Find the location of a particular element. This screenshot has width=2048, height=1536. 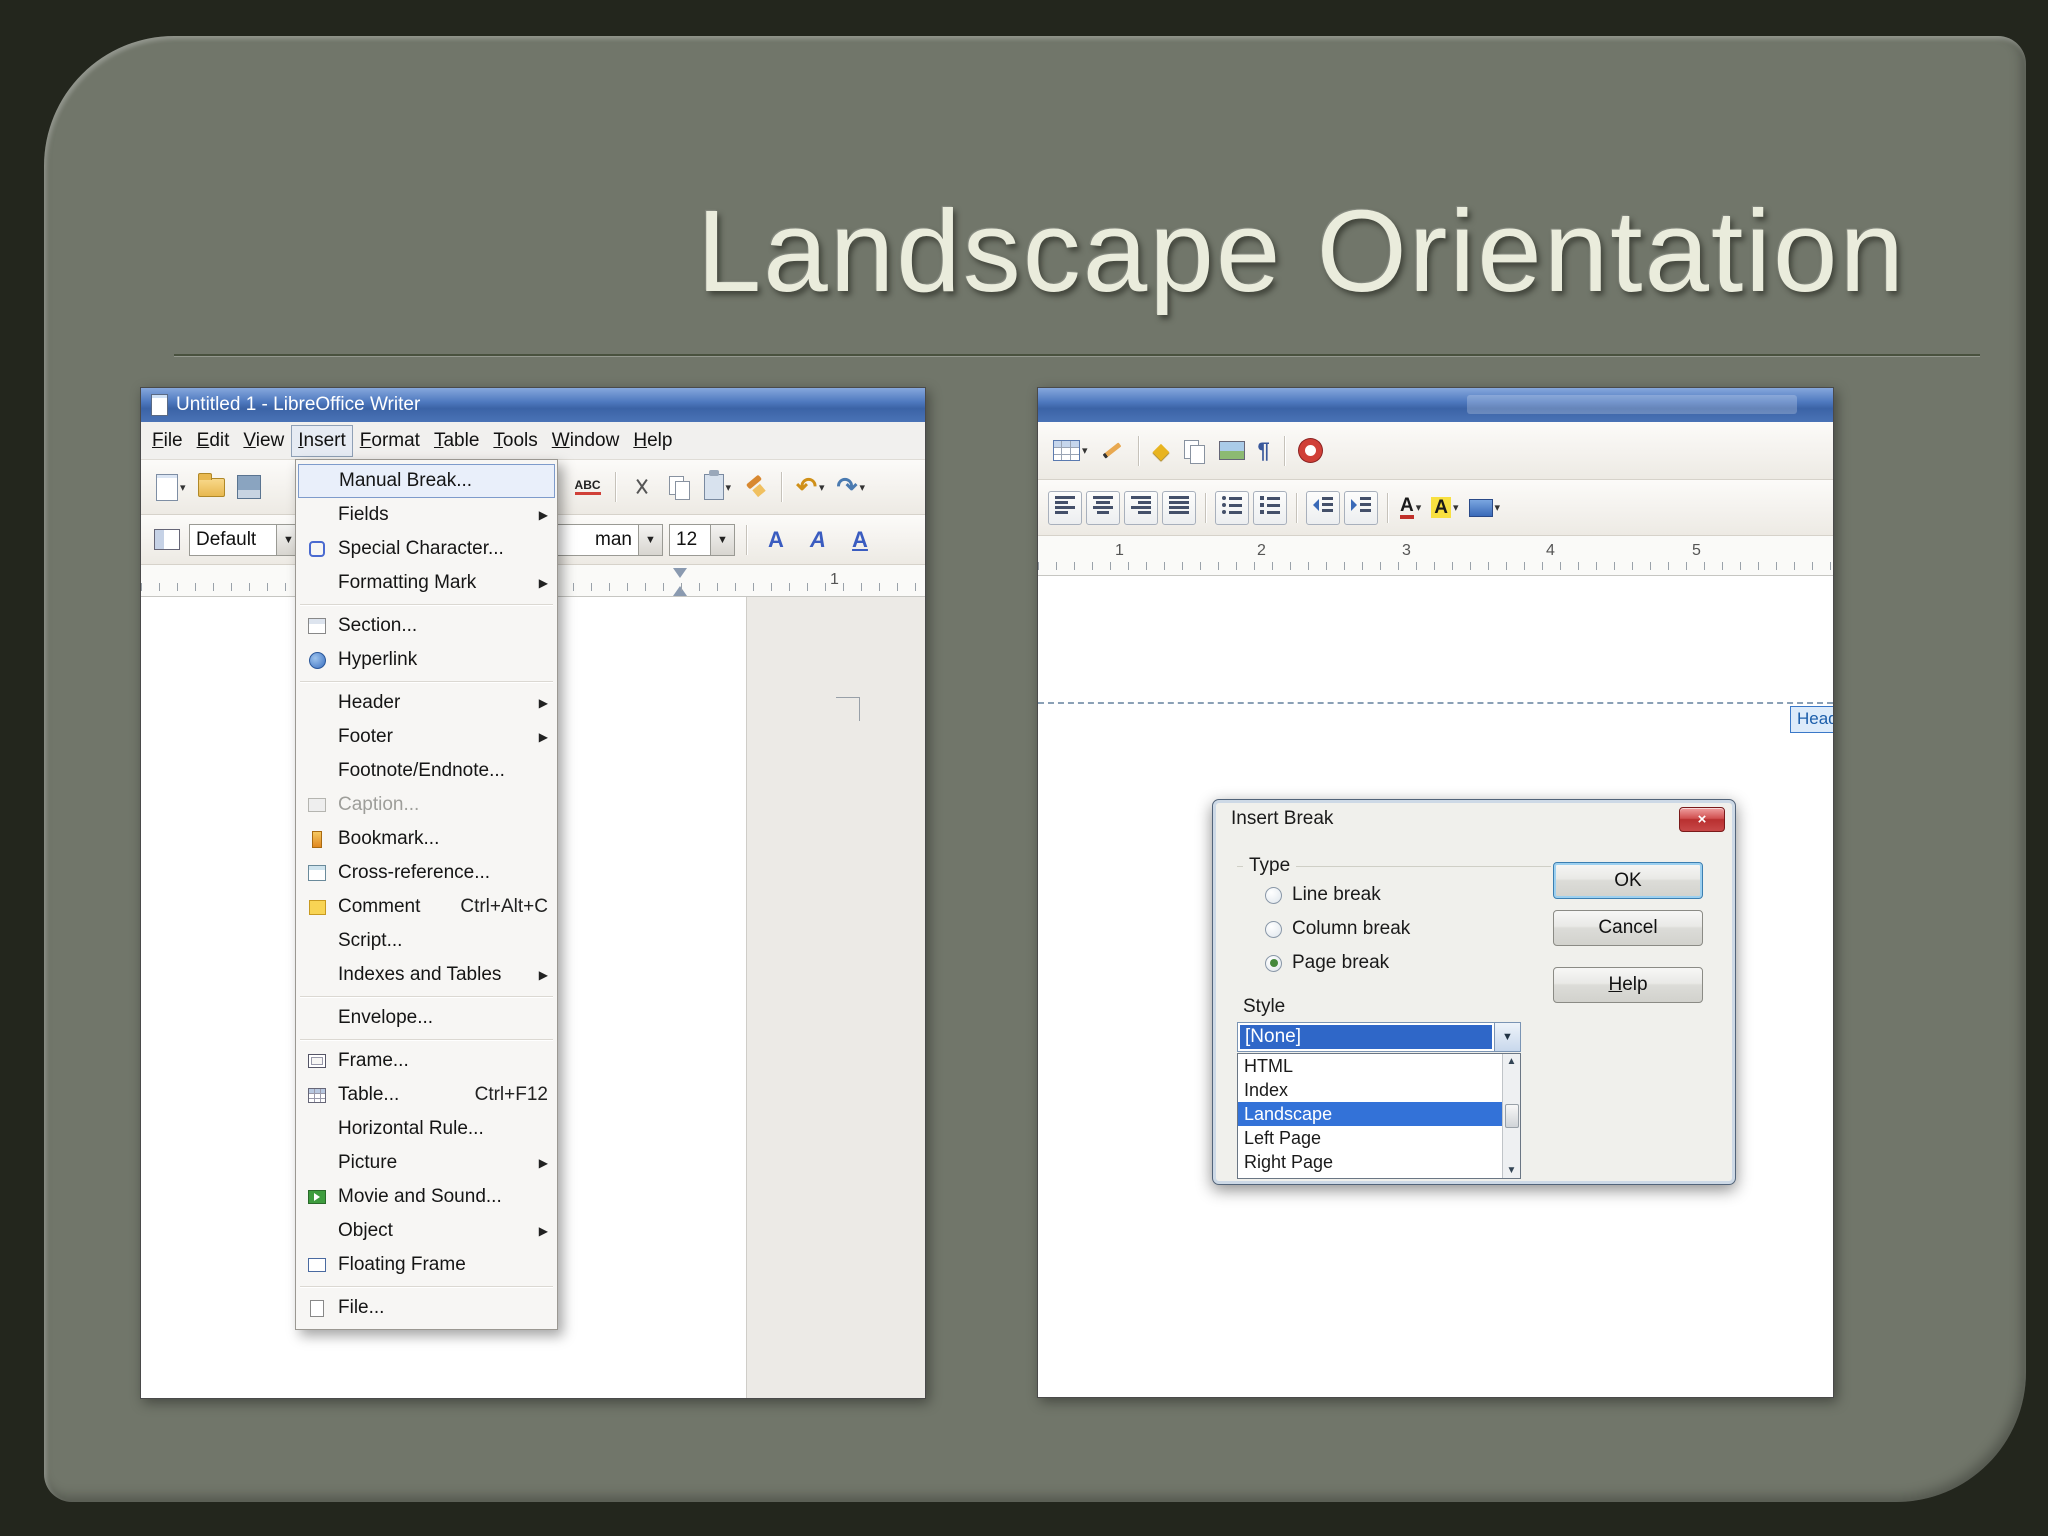

justify-button is located at coordinates (1179, 507).